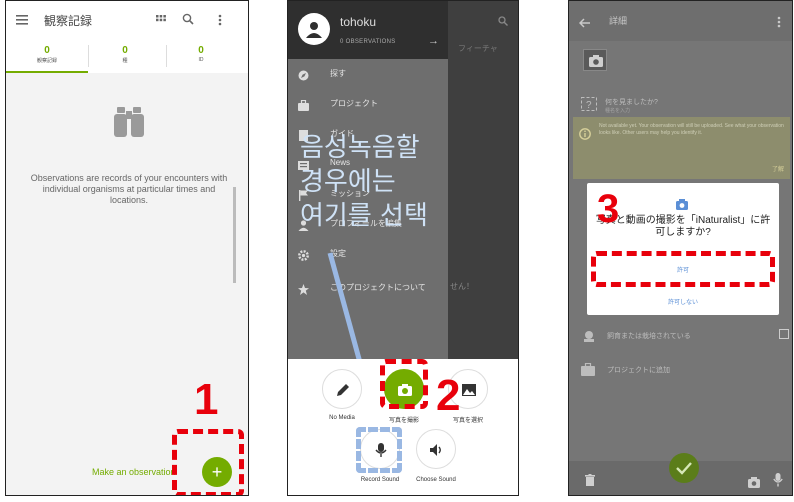 This screenshot has height=502, width=794. What do you see at coordinates (161, 20) in the screenshot?
I see `grid-view-icon` at bounding box center [161, 20].